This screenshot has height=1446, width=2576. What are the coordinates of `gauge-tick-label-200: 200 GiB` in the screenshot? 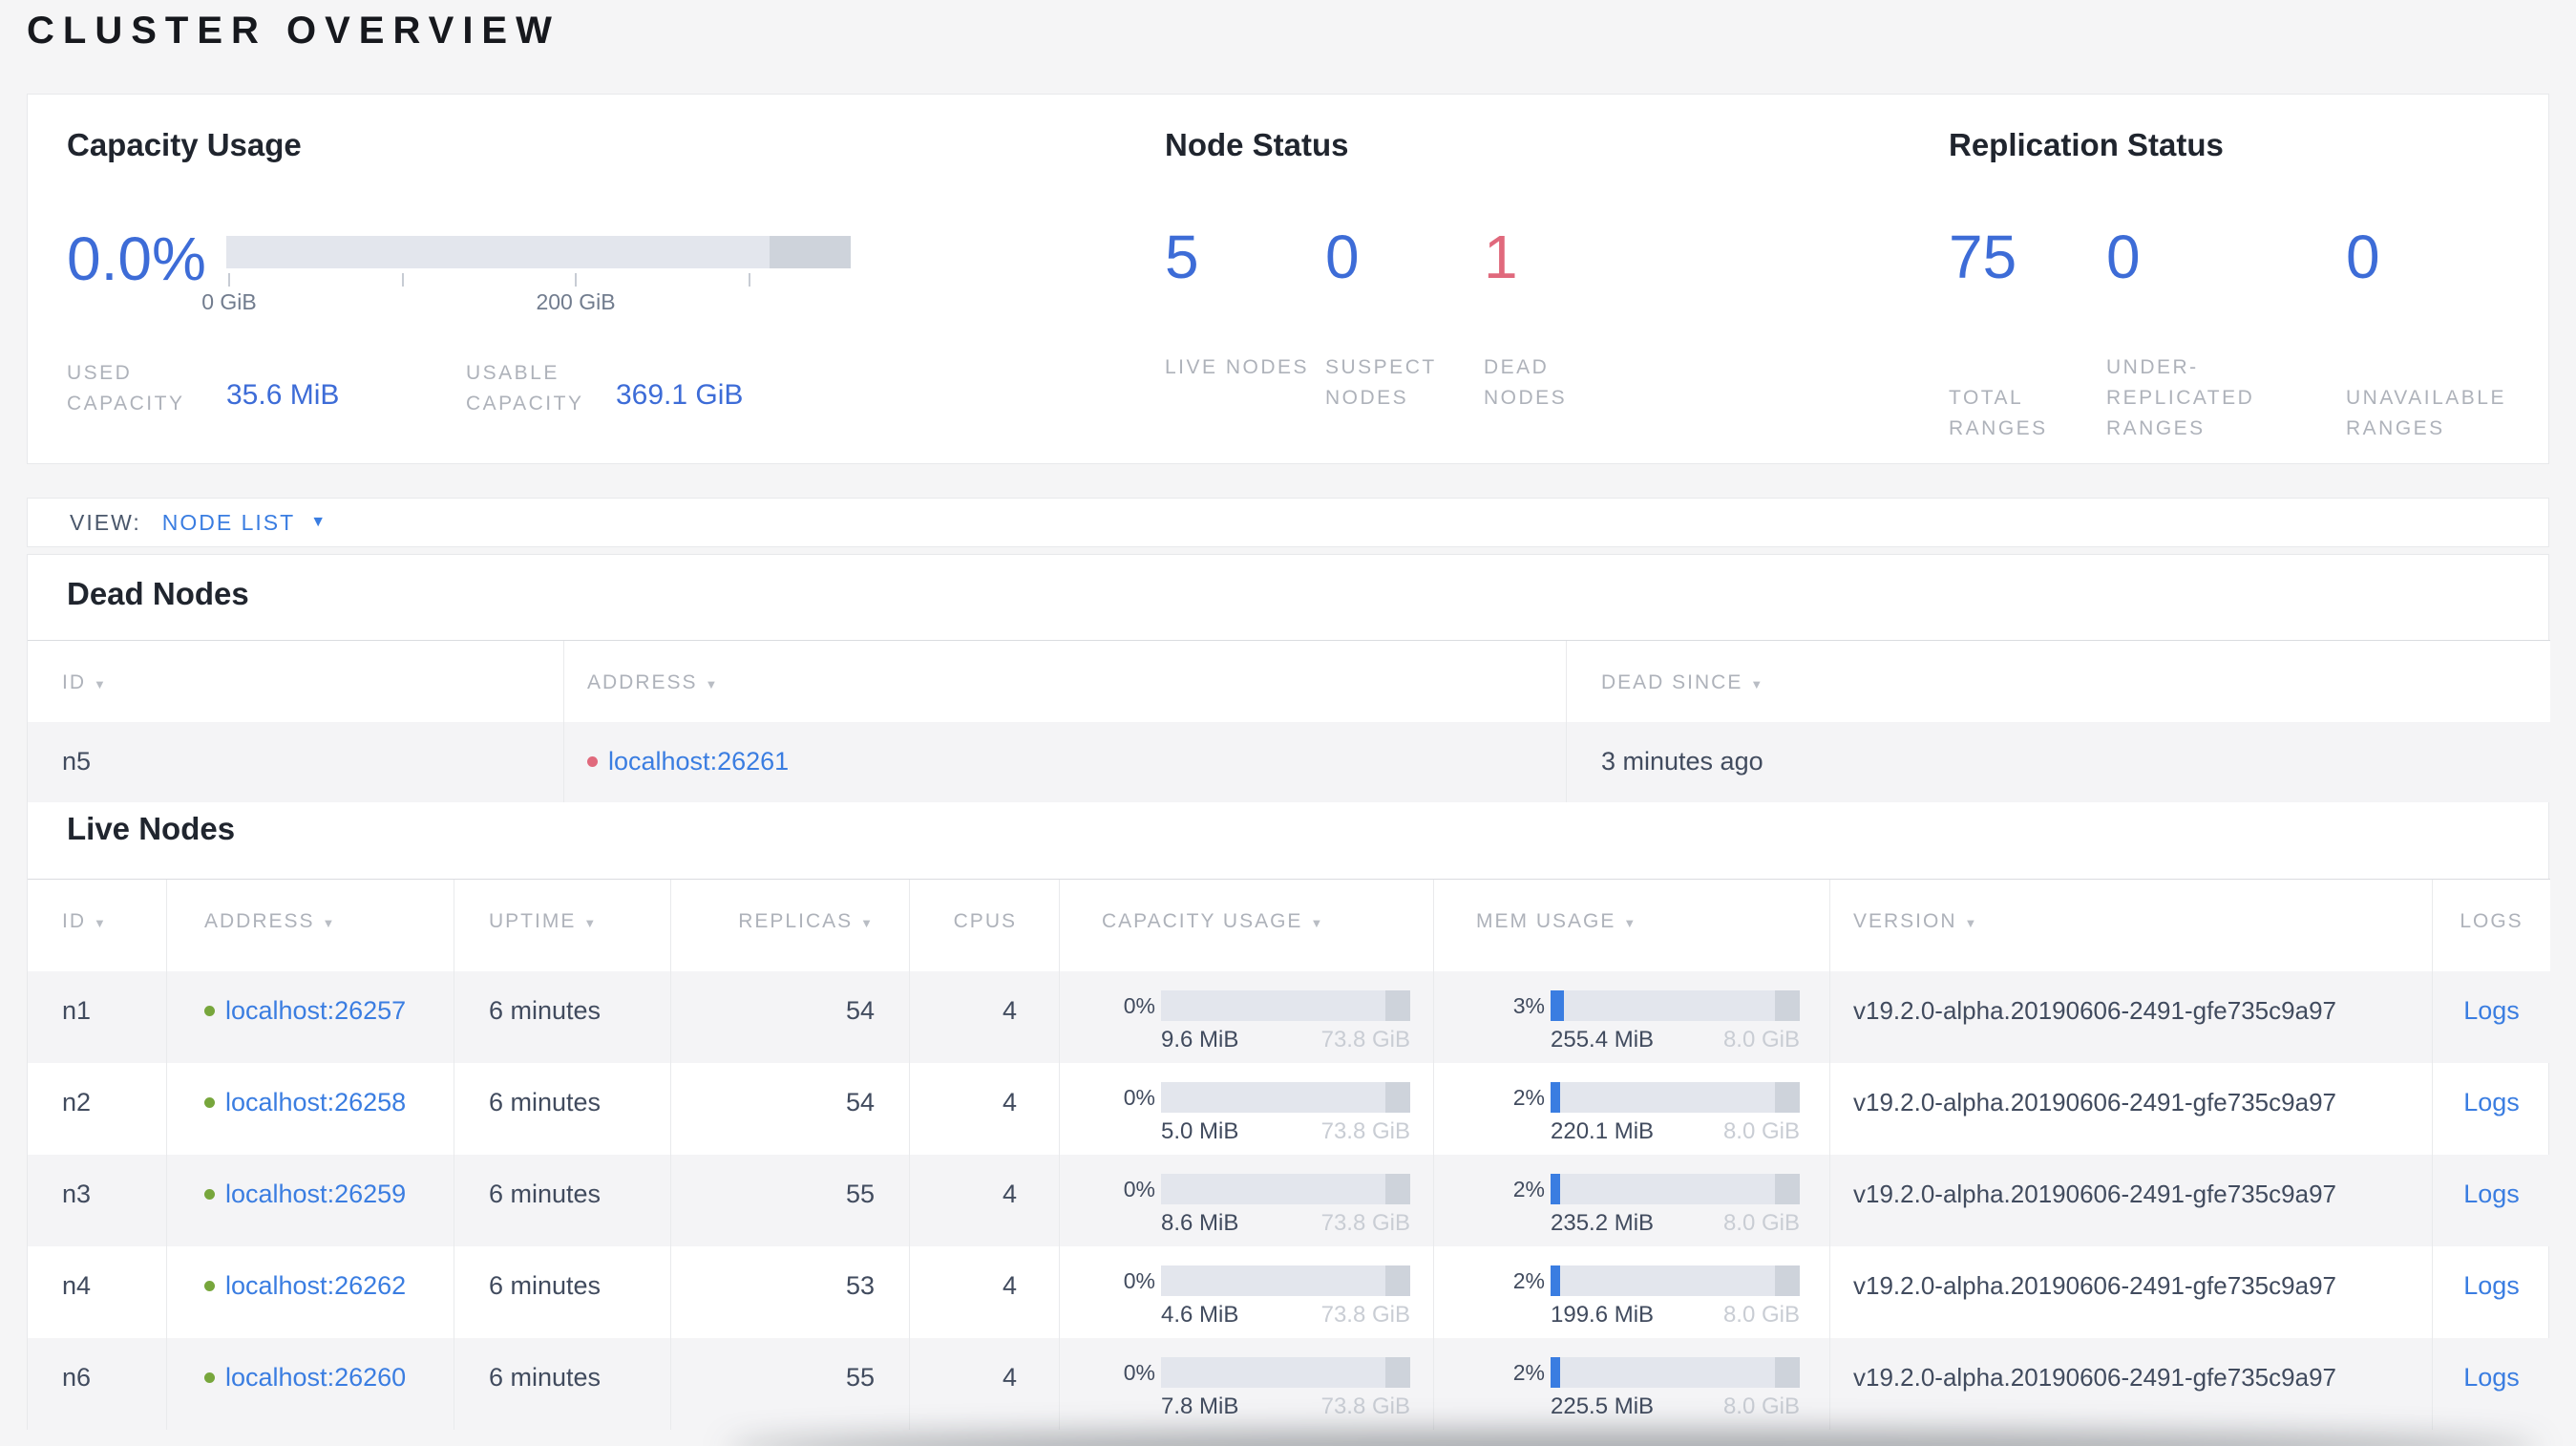 It's located at (576, 302).